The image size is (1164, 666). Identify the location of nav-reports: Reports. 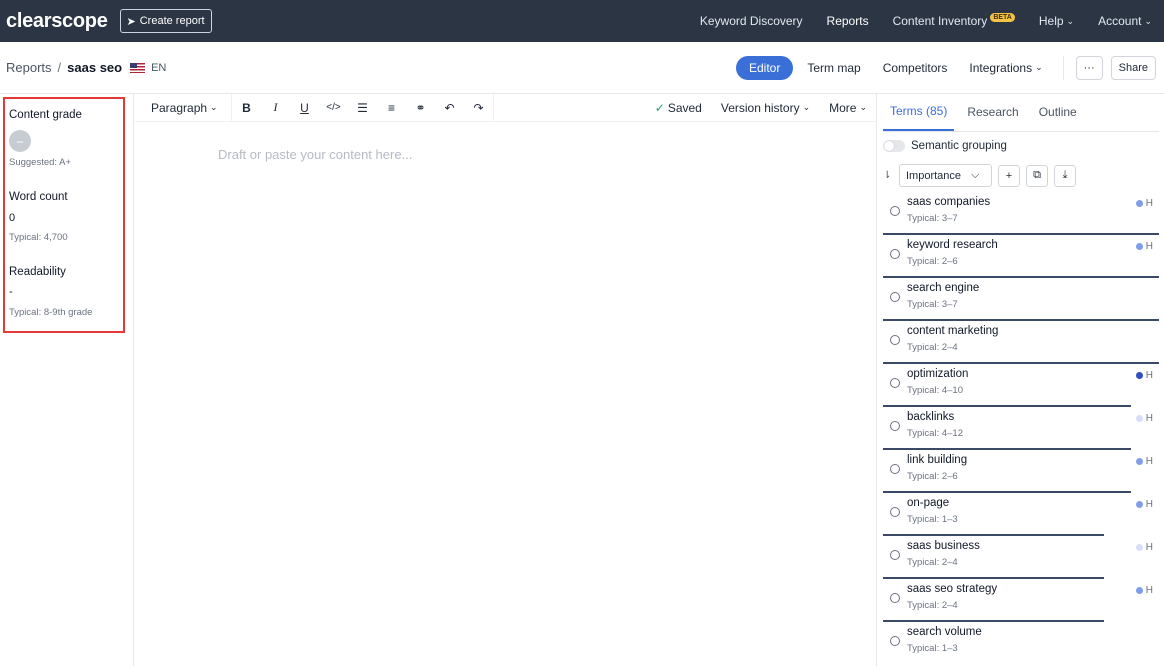
(848, 21).